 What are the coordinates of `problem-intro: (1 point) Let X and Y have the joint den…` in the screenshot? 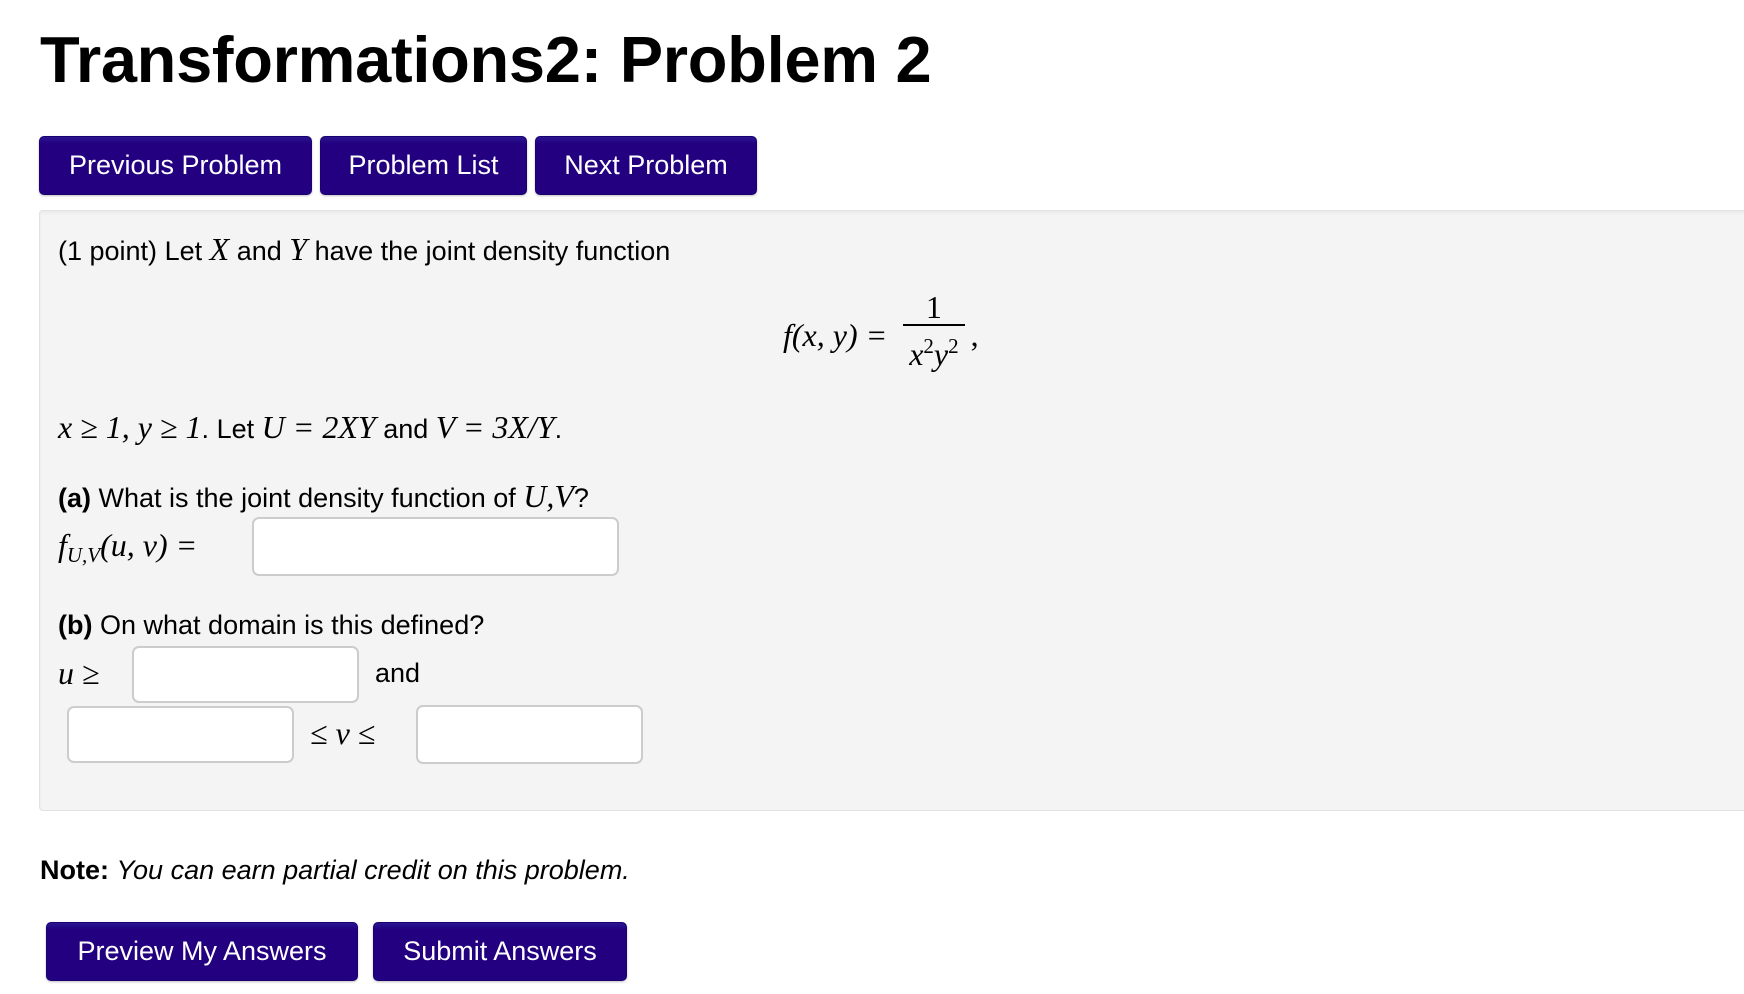 It's located at (364, 250).